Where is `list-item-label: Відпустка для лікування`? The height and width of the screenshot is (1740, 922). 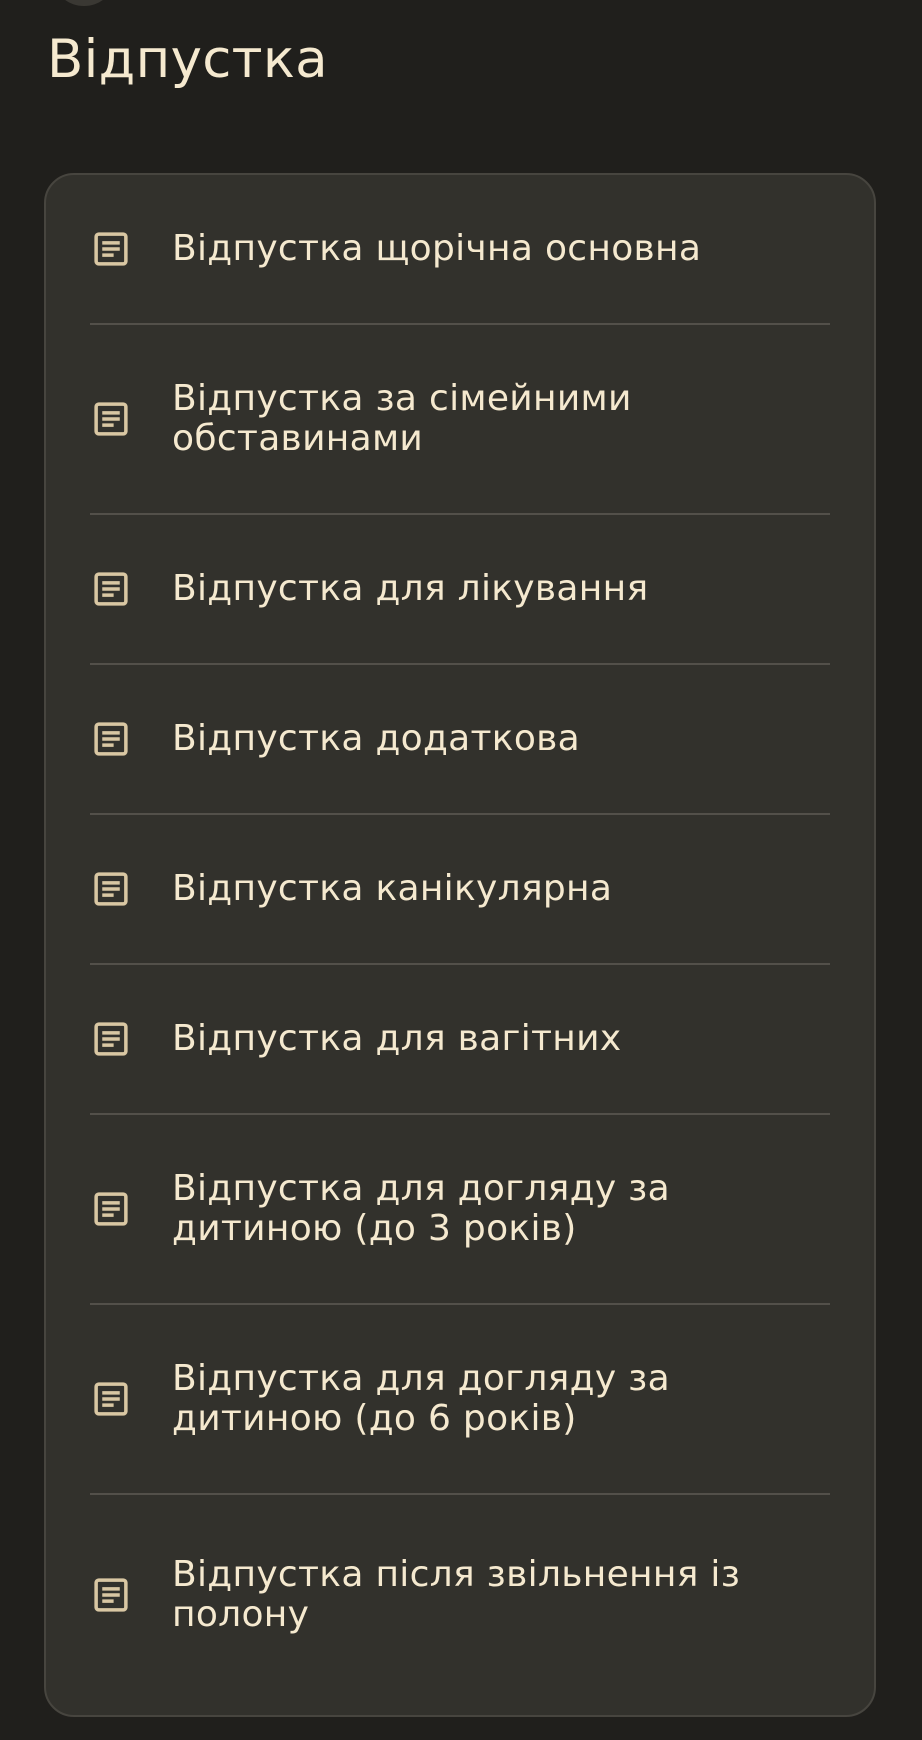
list-item-label: Відпустка для лікування is located at coordinates (410, 588).